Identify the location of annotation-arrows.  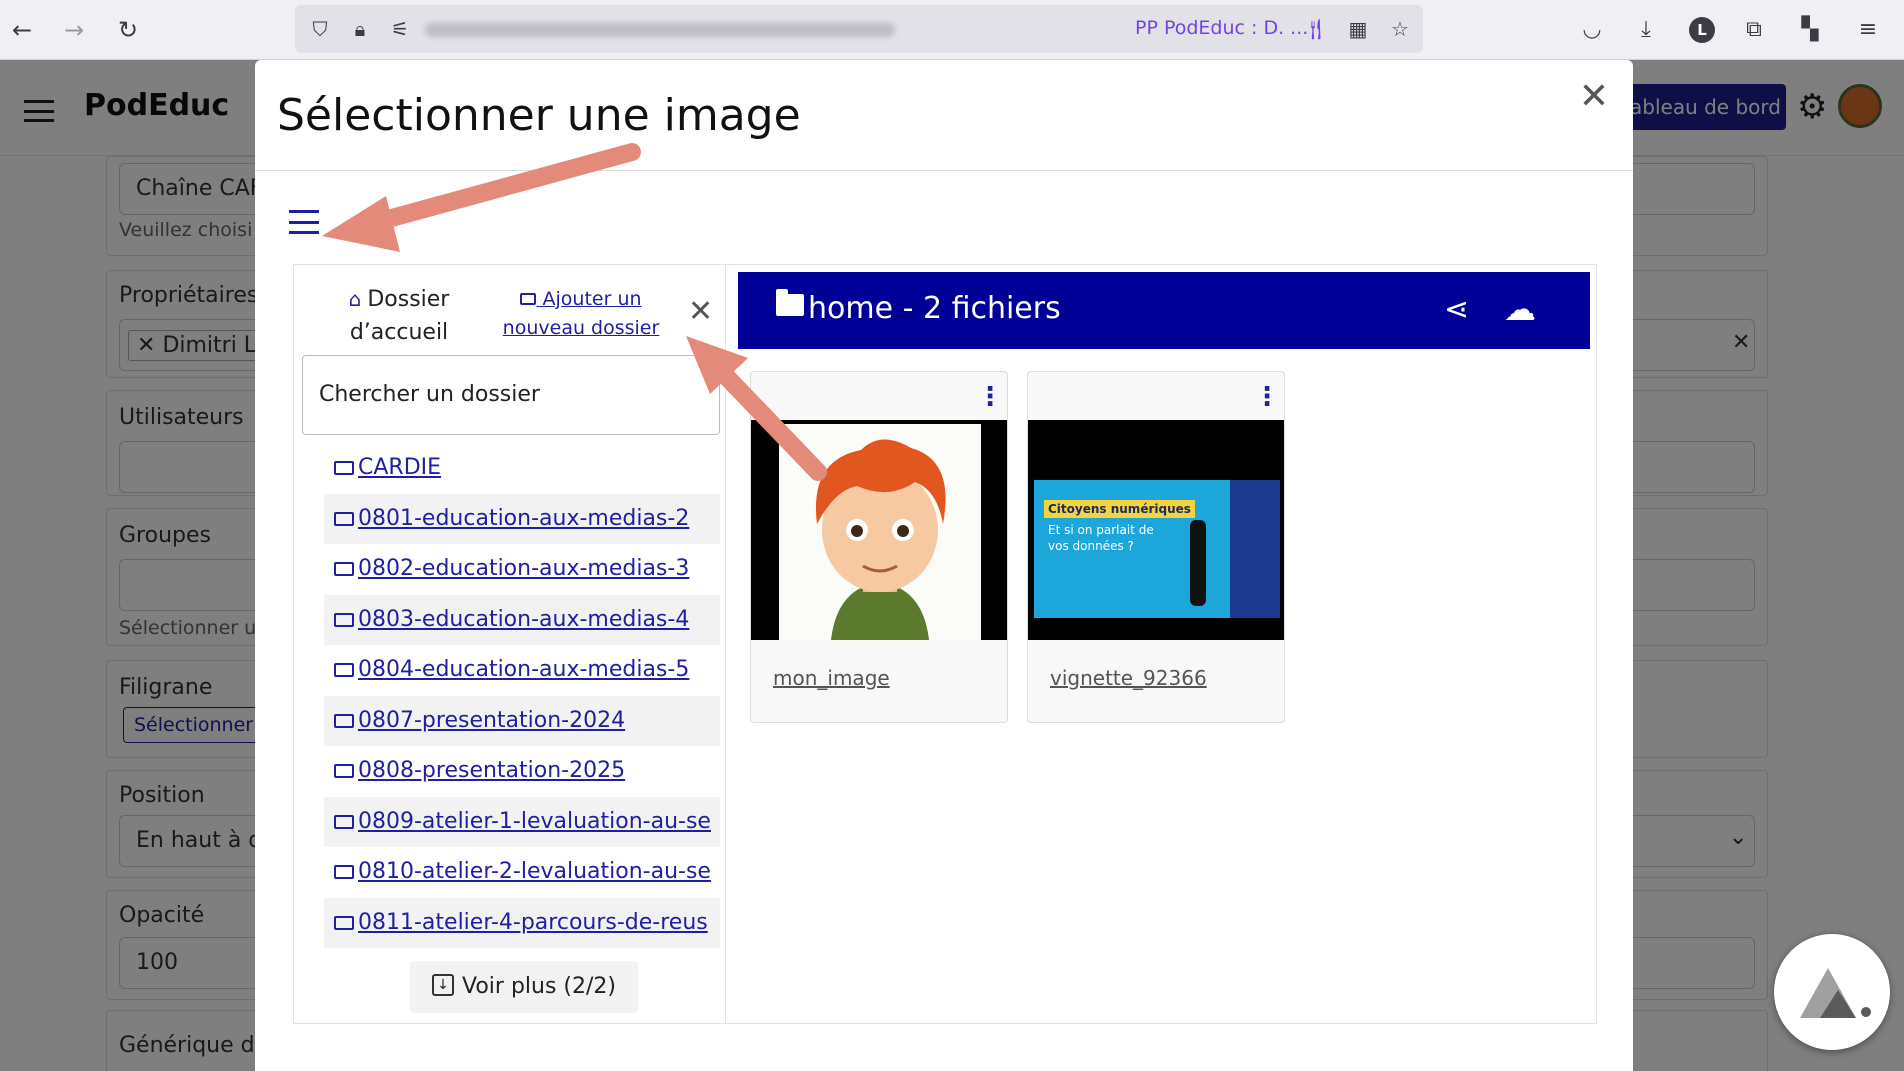
(574, 312).